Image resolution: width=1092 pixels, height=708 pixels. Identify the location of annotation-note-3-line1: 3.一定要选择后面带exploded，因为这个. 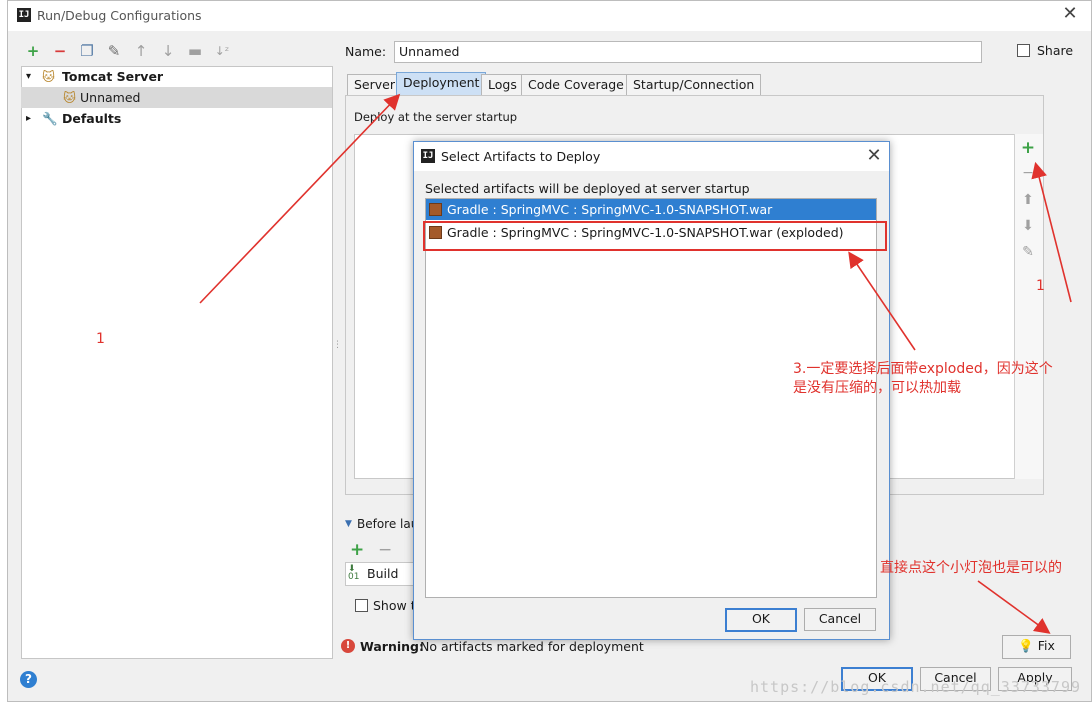
(923, 369).